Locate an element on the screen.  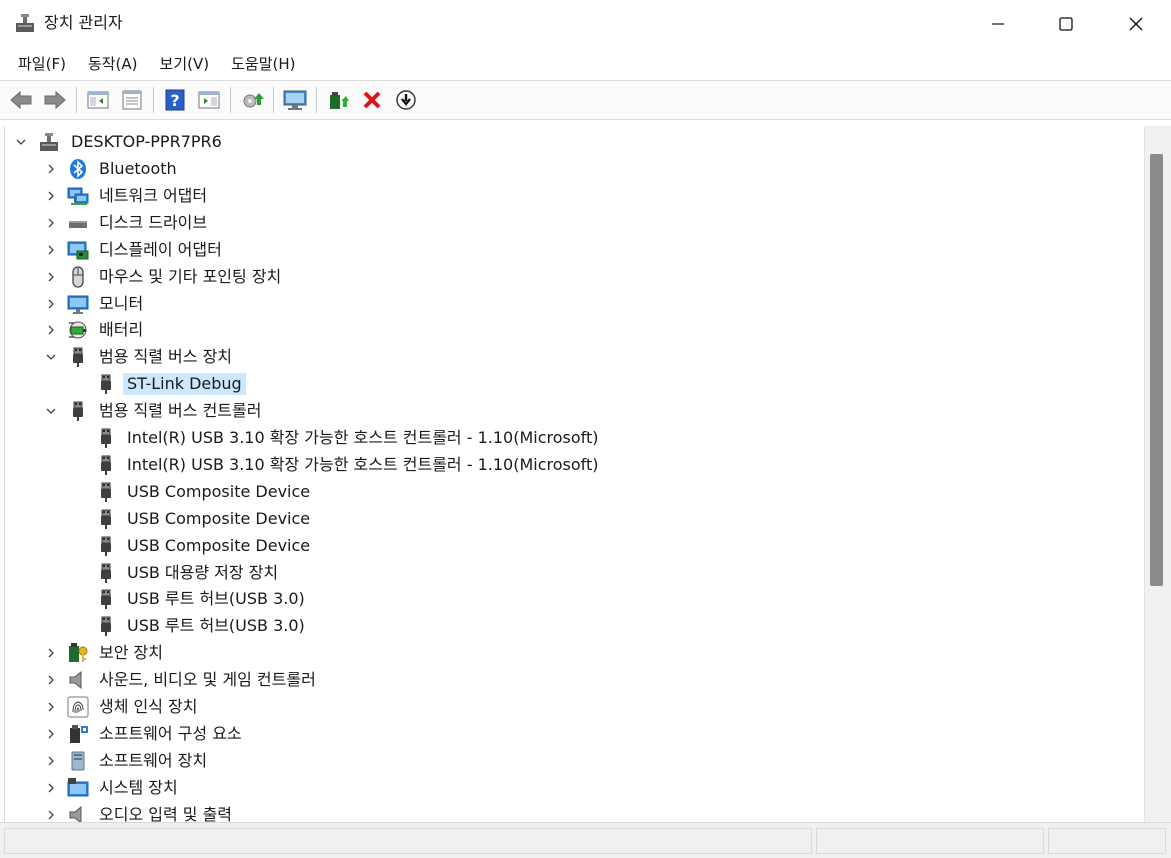
tree-item-label: 모니터 is located at coordinates (121, 303).